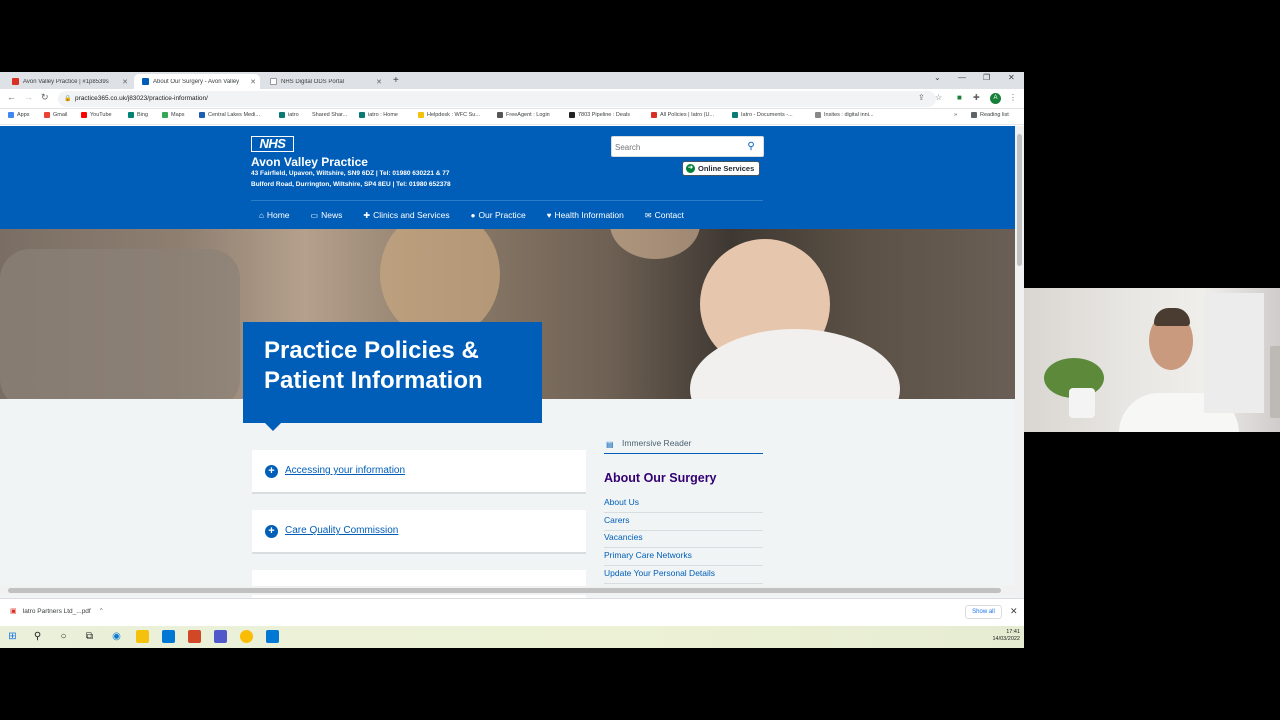 The image size is (1280, 720). Describe the element at coordinates (683, 557) in the screenshot. I see `sidebar-link-primary-care-networks: Primary Care Networks` at that location.